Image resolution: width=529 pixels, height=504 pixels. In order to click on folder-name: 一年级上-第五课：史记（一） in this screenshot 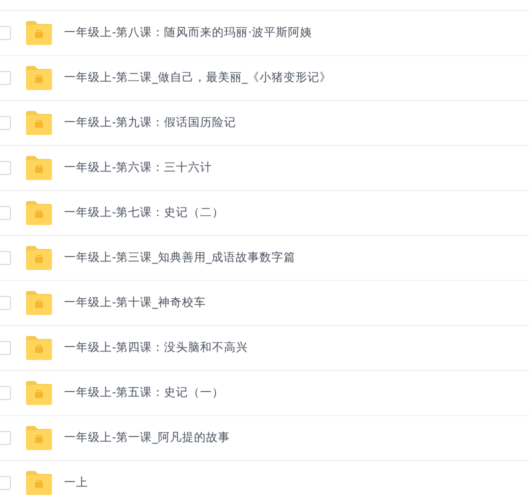, I will do `click(144, 393)`.